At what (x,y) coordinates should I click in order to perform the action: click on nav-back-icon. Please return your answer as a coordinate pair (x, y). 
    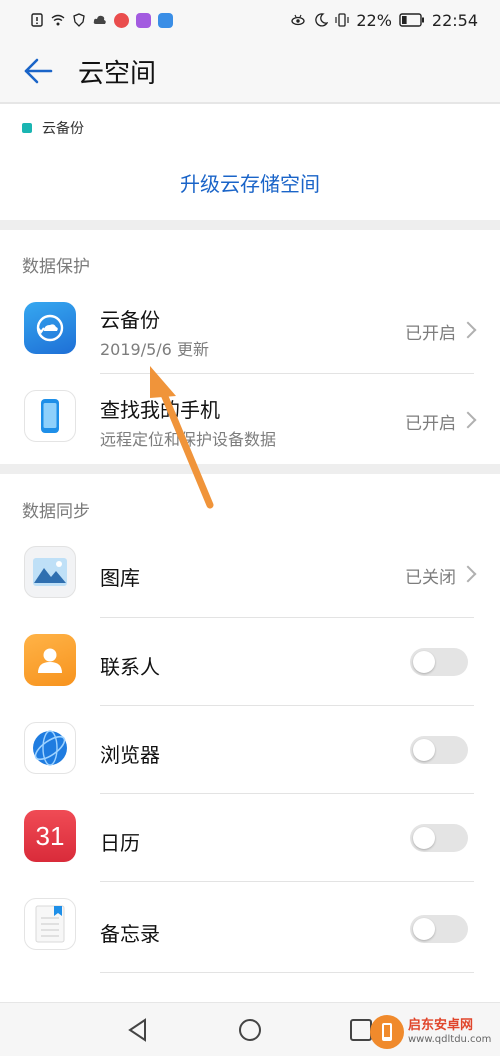
    Looking at the image, I should click on (138, 1030).